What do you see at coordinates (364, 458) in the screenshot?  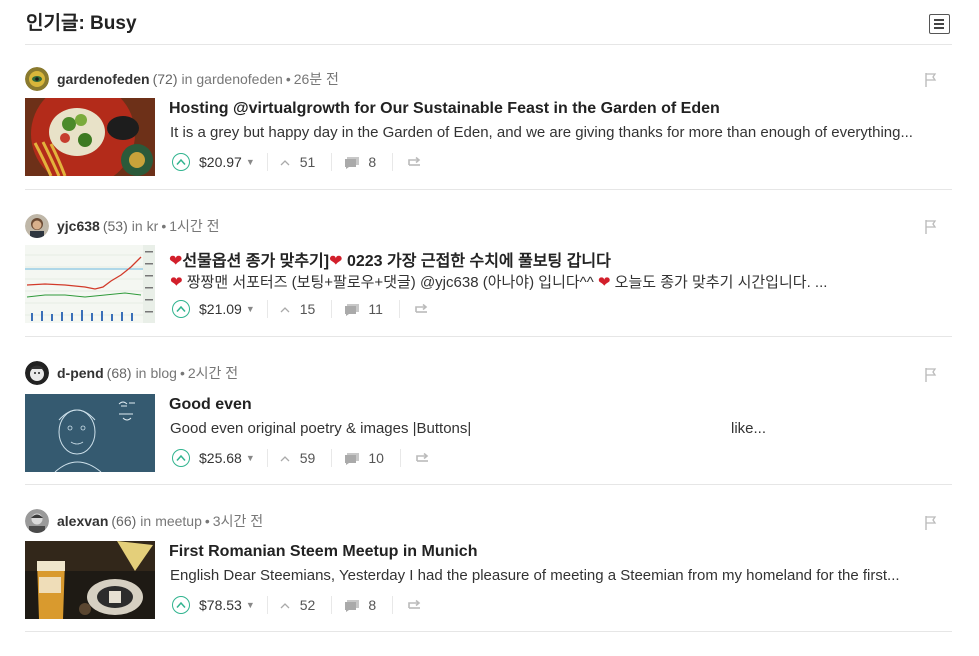 I see `comments-link: 10` at bounding box center [364, 458].